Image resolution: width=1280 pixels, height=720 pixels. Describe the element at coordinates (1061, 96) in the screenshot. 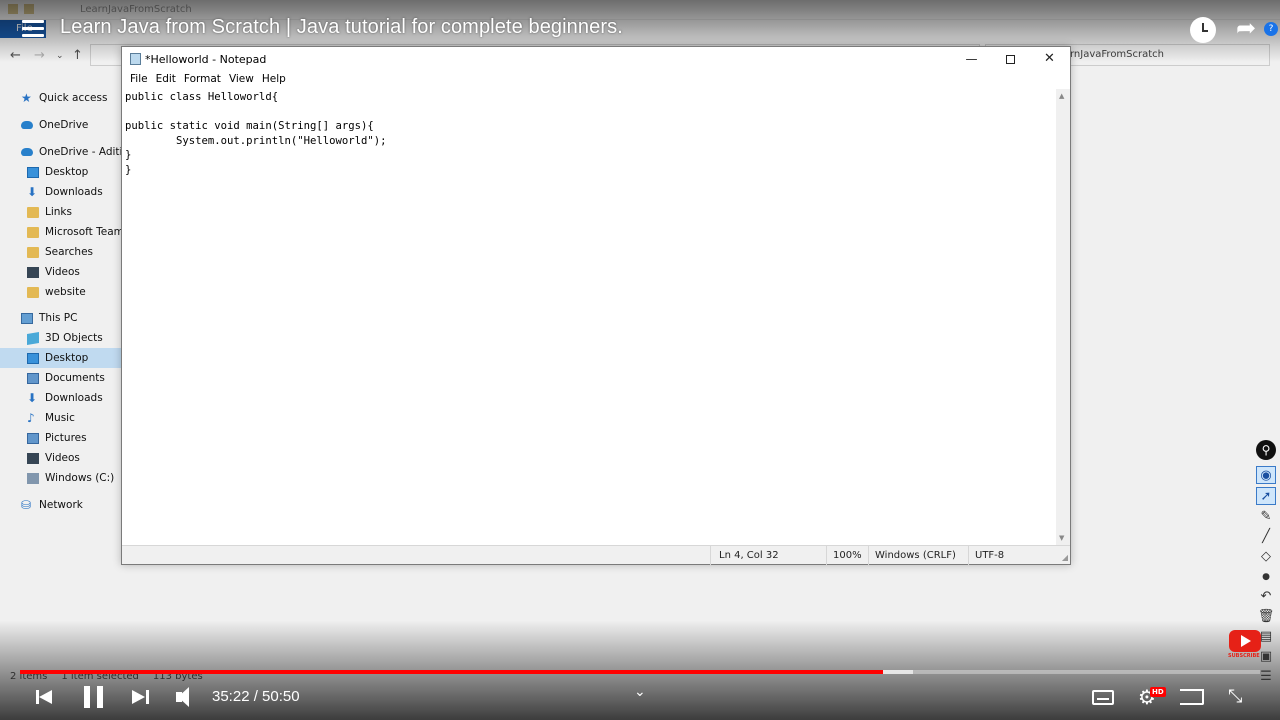

I see `scroll-up-icon: ▲` at that location.